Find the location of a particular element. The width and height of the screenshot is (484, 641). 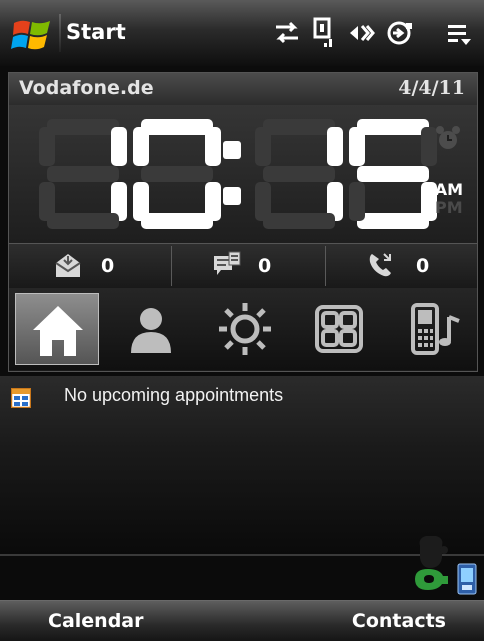

digit-0-segment-d is located at coordinates (83, 221).